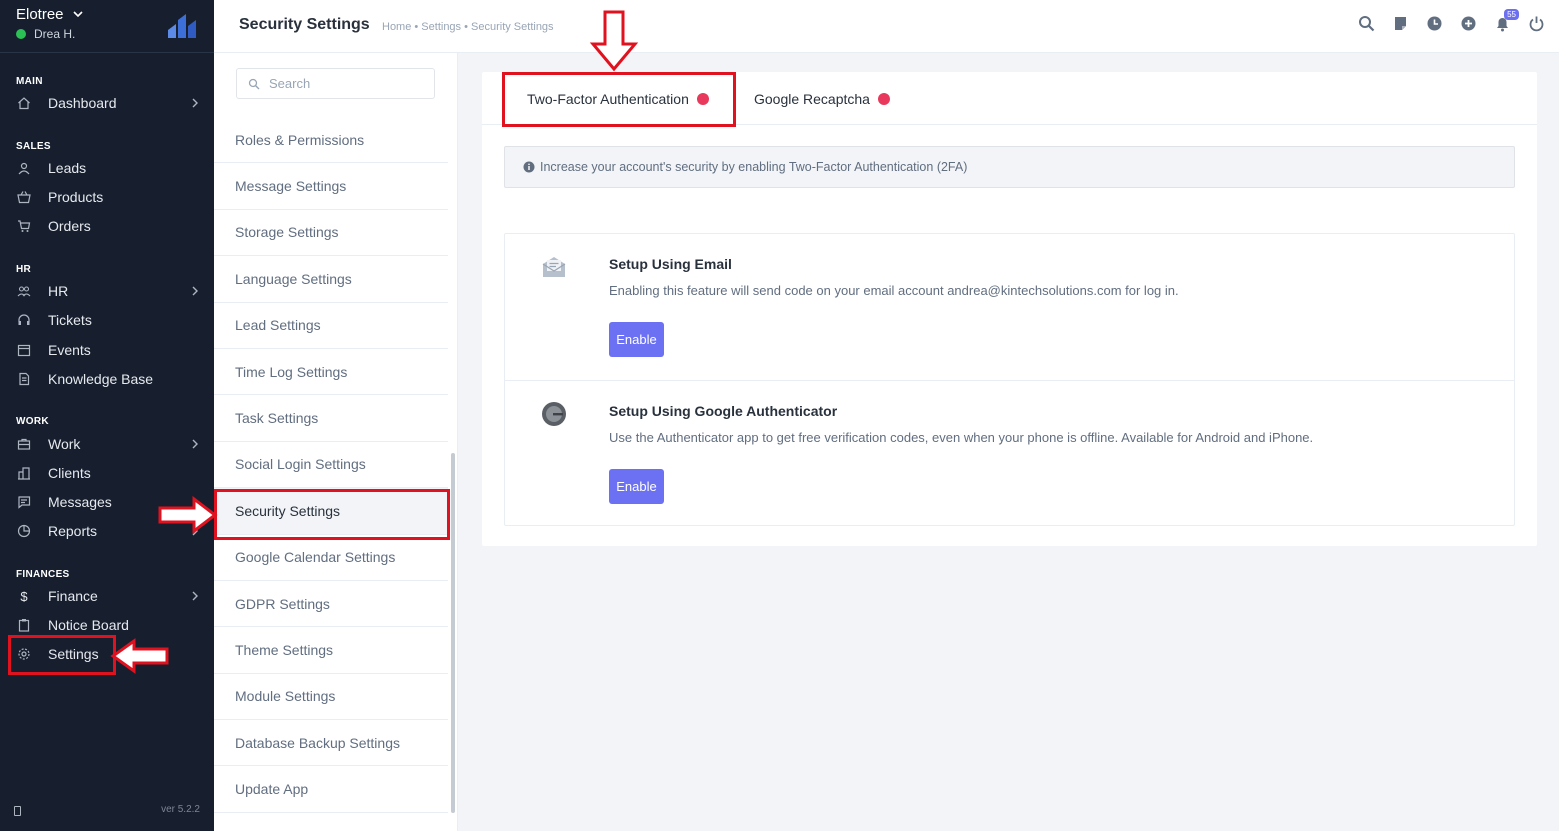 Image resolution: width=1559 pixels, height=831 pixels. I want to click on app-logo-icon, so click(182, 26).